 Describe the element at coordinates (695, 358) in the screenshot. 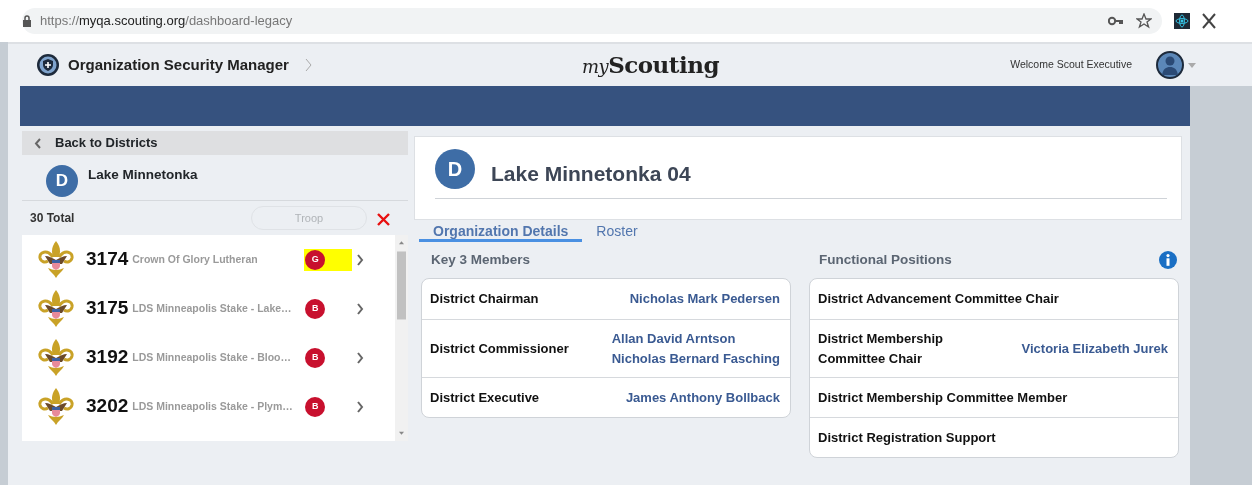

I see `member-link: Nicholas Bernard Fasching` at that location.